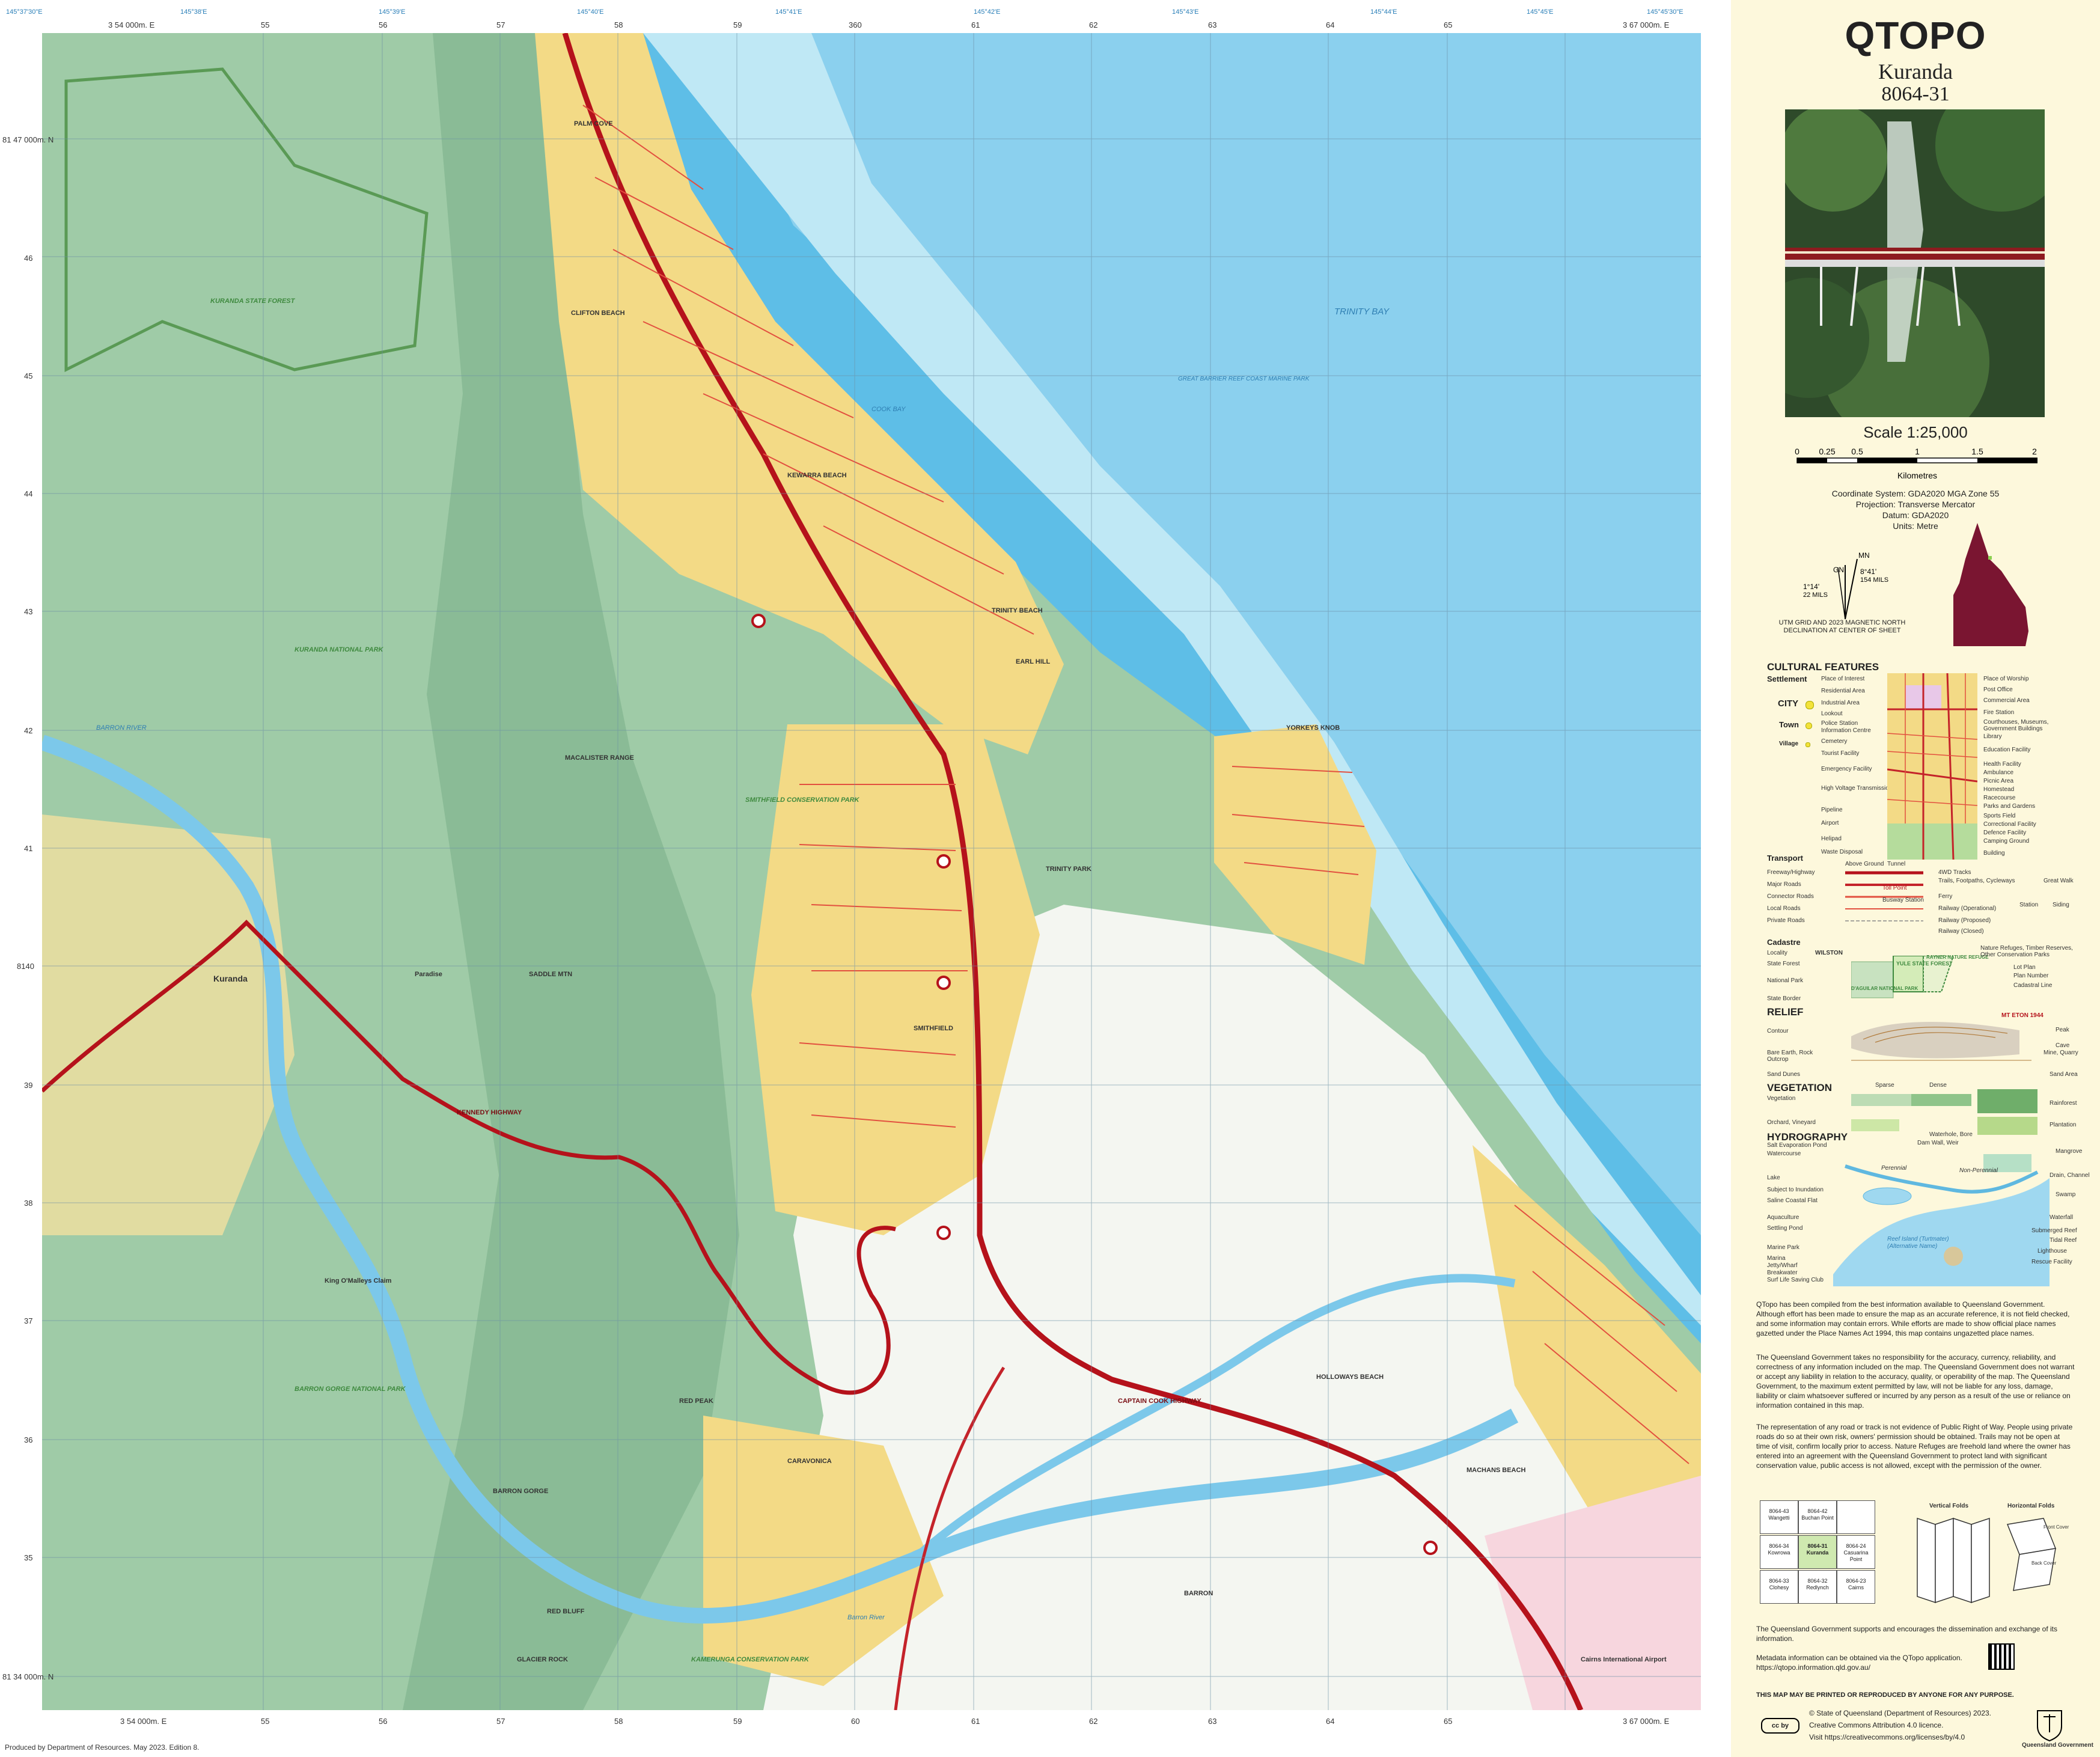 The width and height of the screenshot is (2100, 1757). I want to click on scale-tick: 0.5, so click(1857, 451).